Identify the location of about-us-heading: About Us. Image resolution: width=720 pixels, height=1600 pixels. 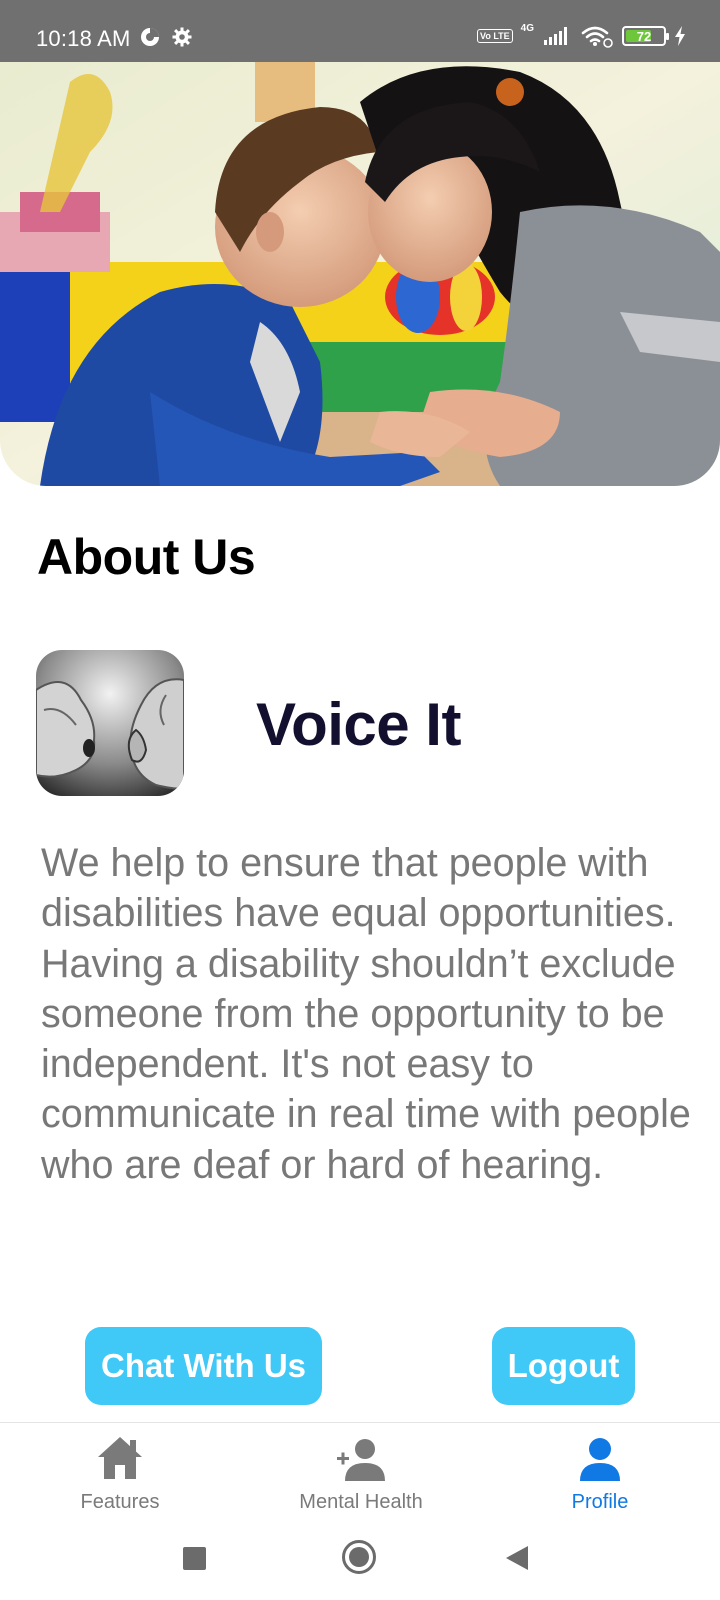
(146, 557).